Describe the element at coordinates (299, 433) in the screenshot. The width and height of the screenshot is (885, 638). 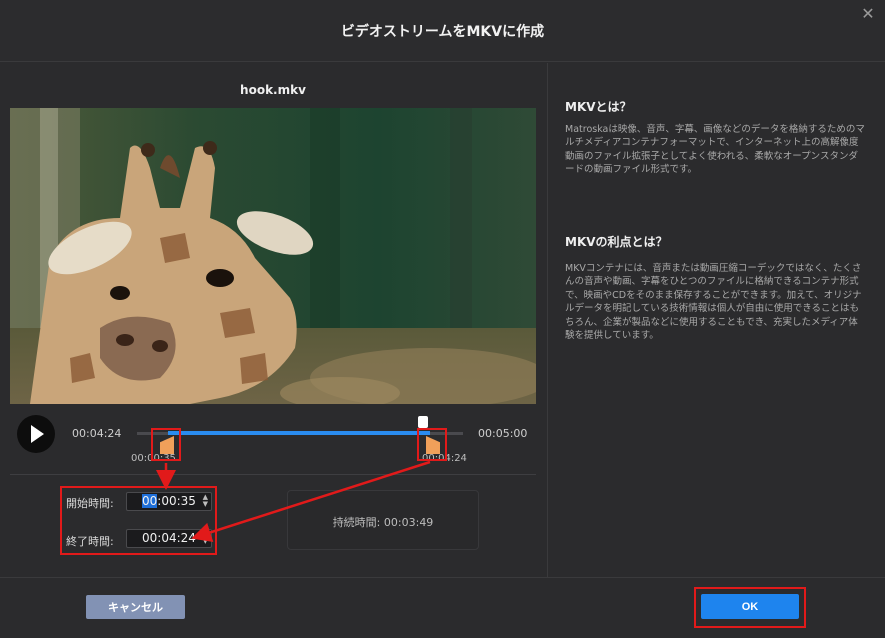
I see `timeline-selection` at that location.